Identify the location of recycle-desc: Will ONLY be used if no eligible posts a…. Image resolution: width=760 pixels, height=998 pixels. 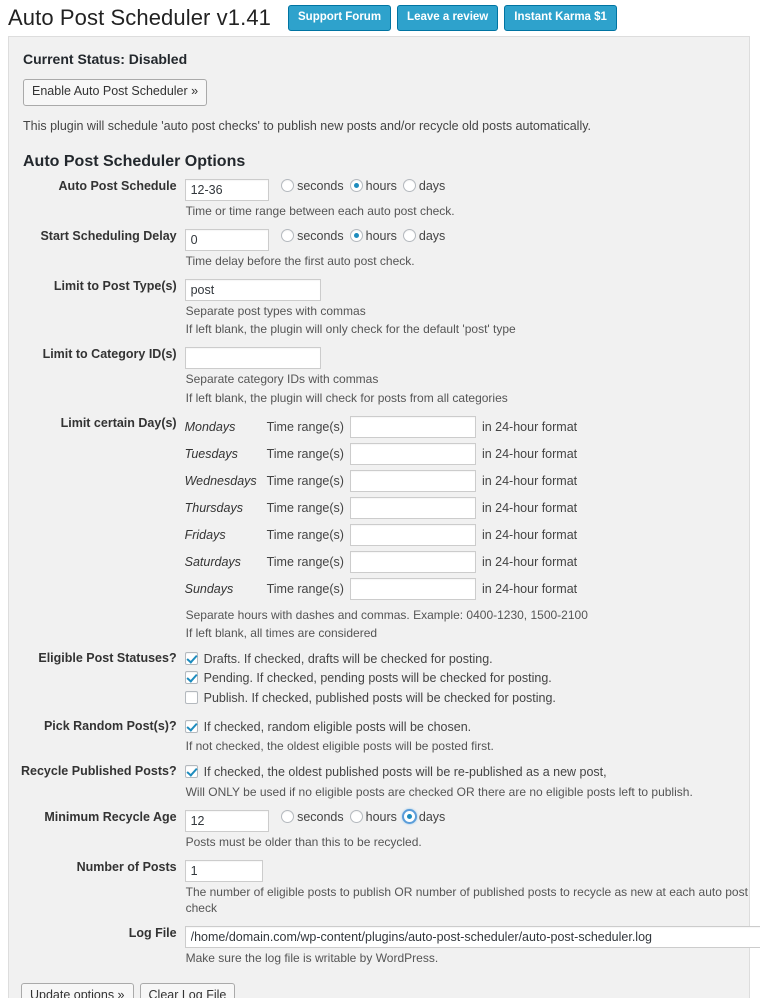
(439, 791).